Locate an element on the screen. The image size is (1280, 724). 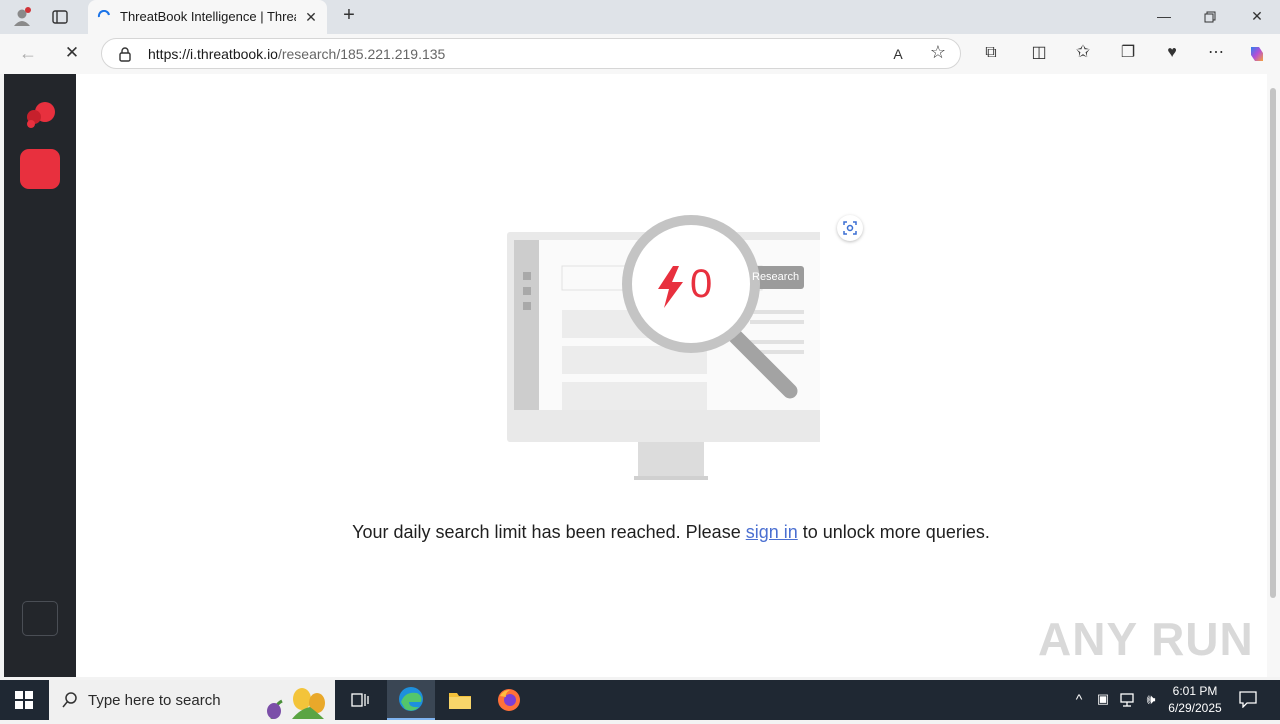
new-tab-icon: + is located at coordinates (349, 15).